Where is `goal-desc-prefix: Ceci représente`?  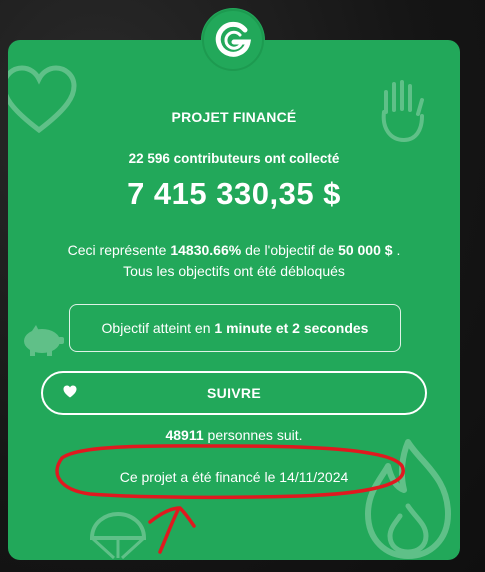
goal-desc-prefix: Ceci représente is located at coordinates (117, 250).